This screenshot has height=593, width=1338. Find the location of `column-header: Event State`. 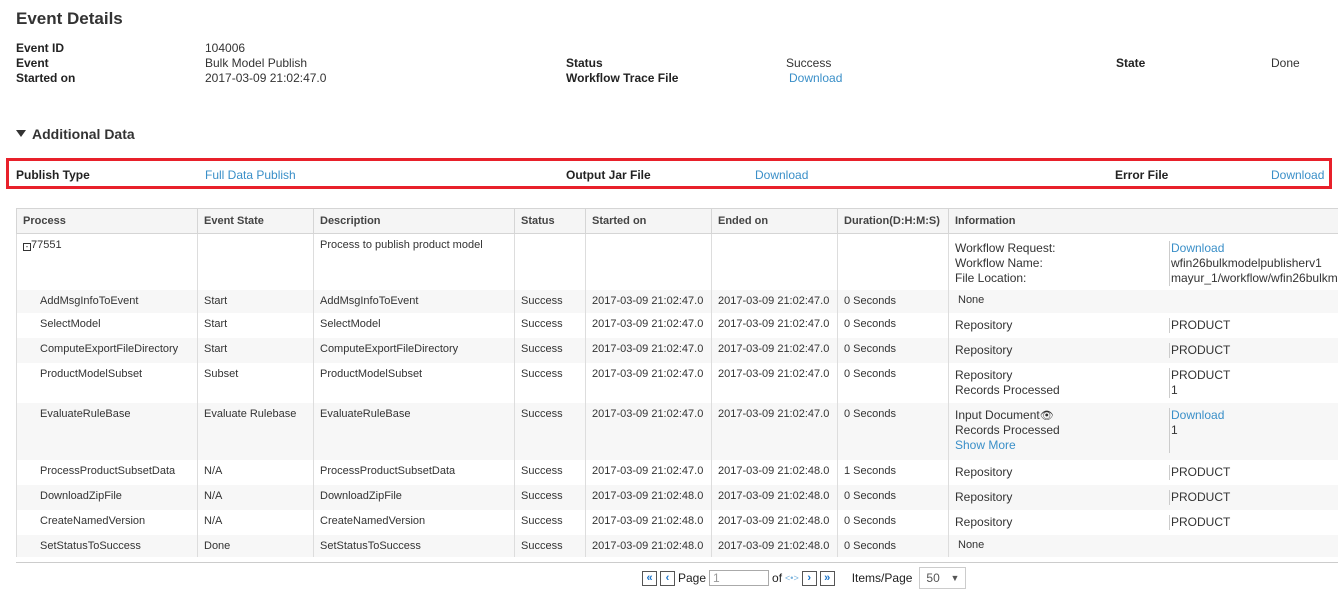

column-header: Event State is located at coordinates (255, 221).